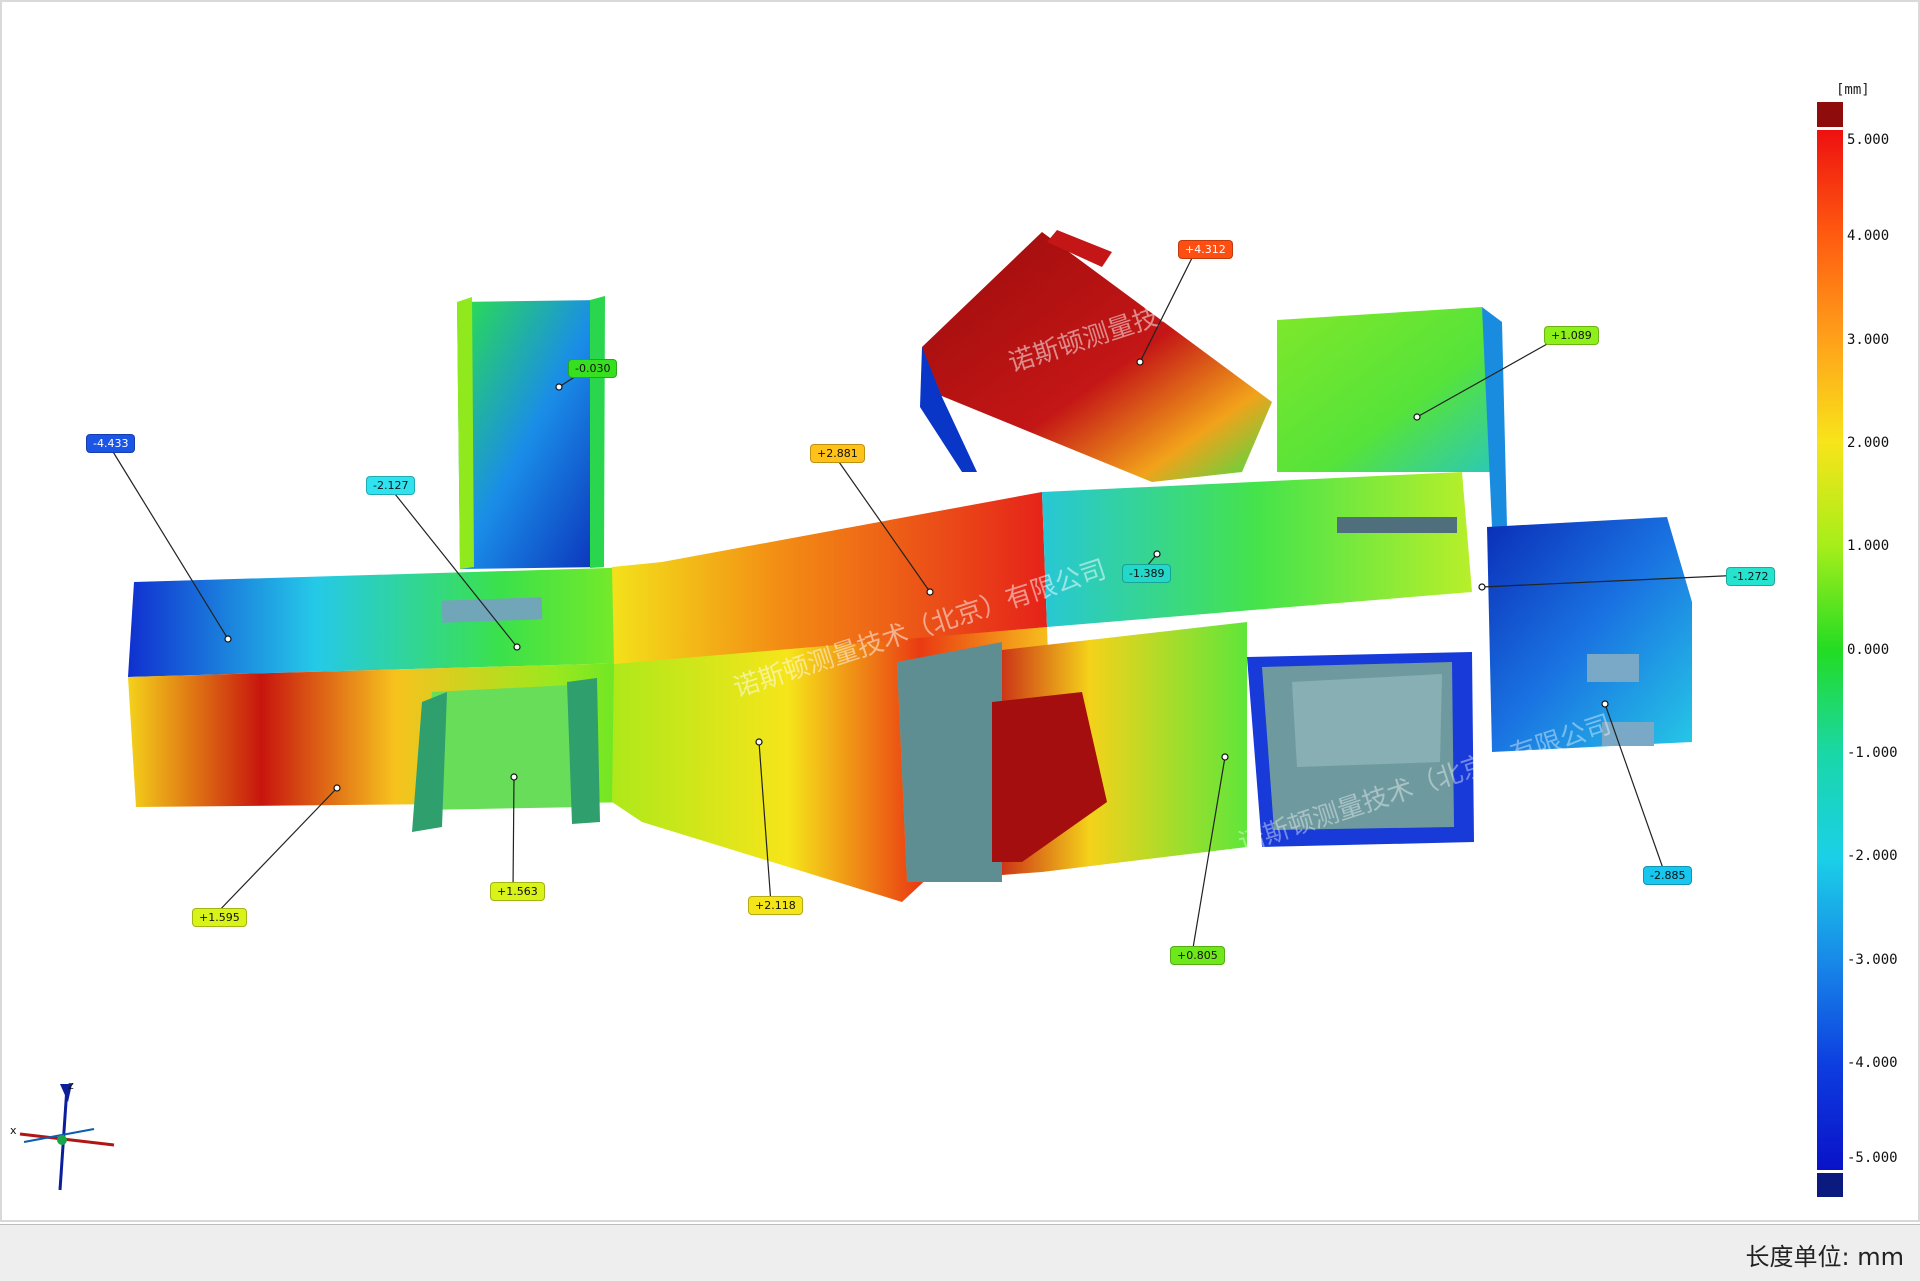 The width and height of the screenshot is (1920, 1281). Describe the element at coordinates (1868, 650) in the screenshot. I see `legend-tick: 0.000` at that location.